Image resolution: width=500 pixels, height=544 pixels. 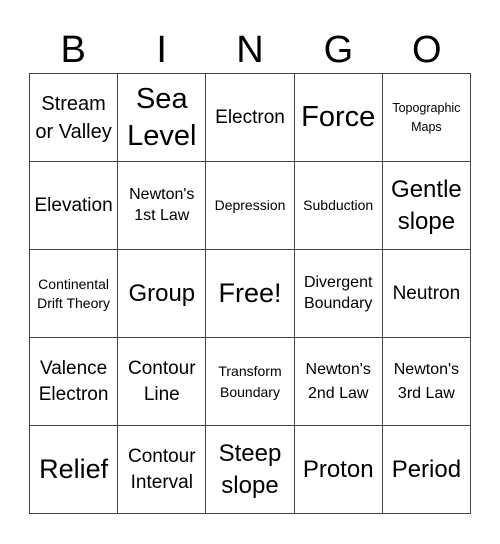 I want to click on cell-label: Depression, so click(x=250, y=205).